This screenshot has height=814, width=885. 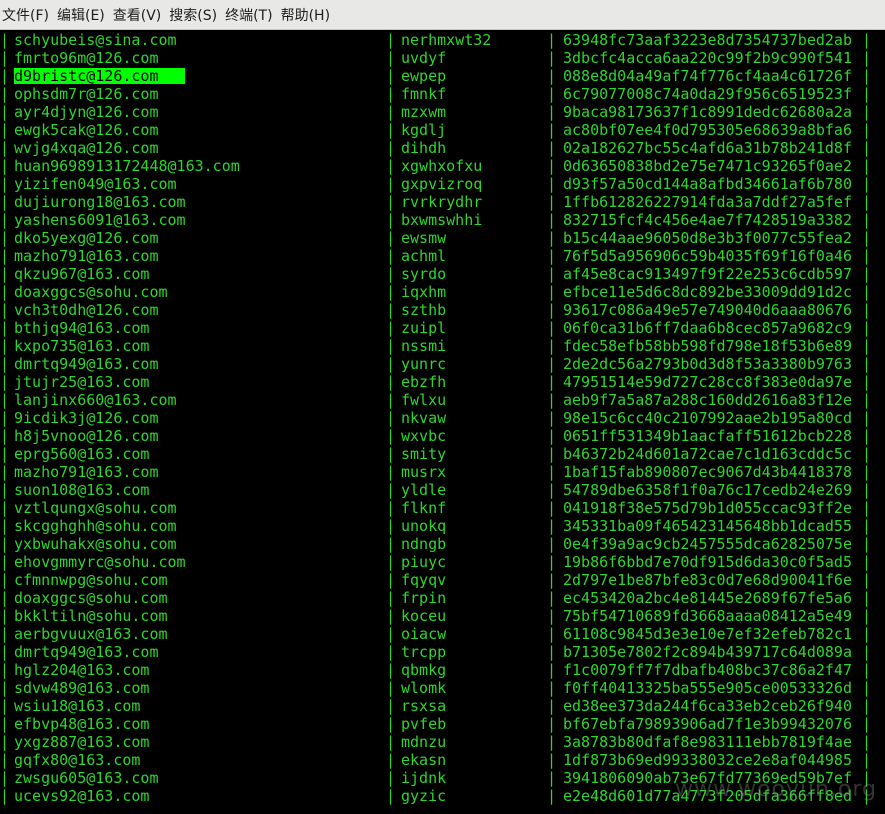 What do you see at coordinates (424, 742) in the screenshot?
I see `username-cell: mdnzu` at bounding box center [424, 742].